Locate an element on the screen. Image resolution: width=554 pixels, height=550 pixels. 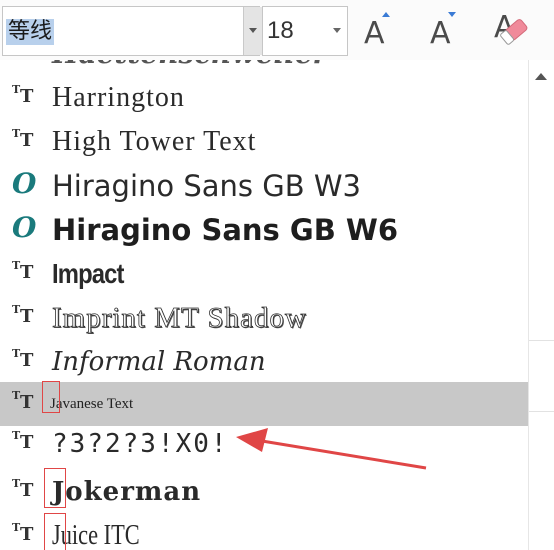
font-item-label: Harrington is located at coordinates (118, 97).